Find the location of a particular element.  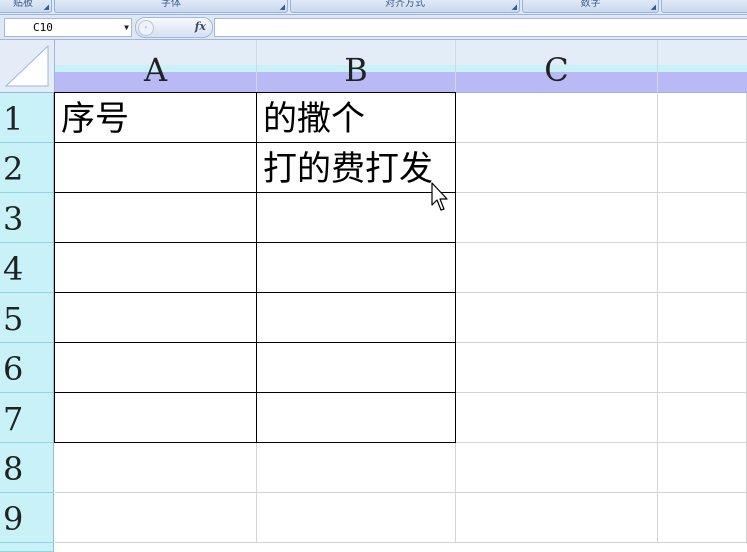

column-header-a: A is located at coordinates (156, 66).